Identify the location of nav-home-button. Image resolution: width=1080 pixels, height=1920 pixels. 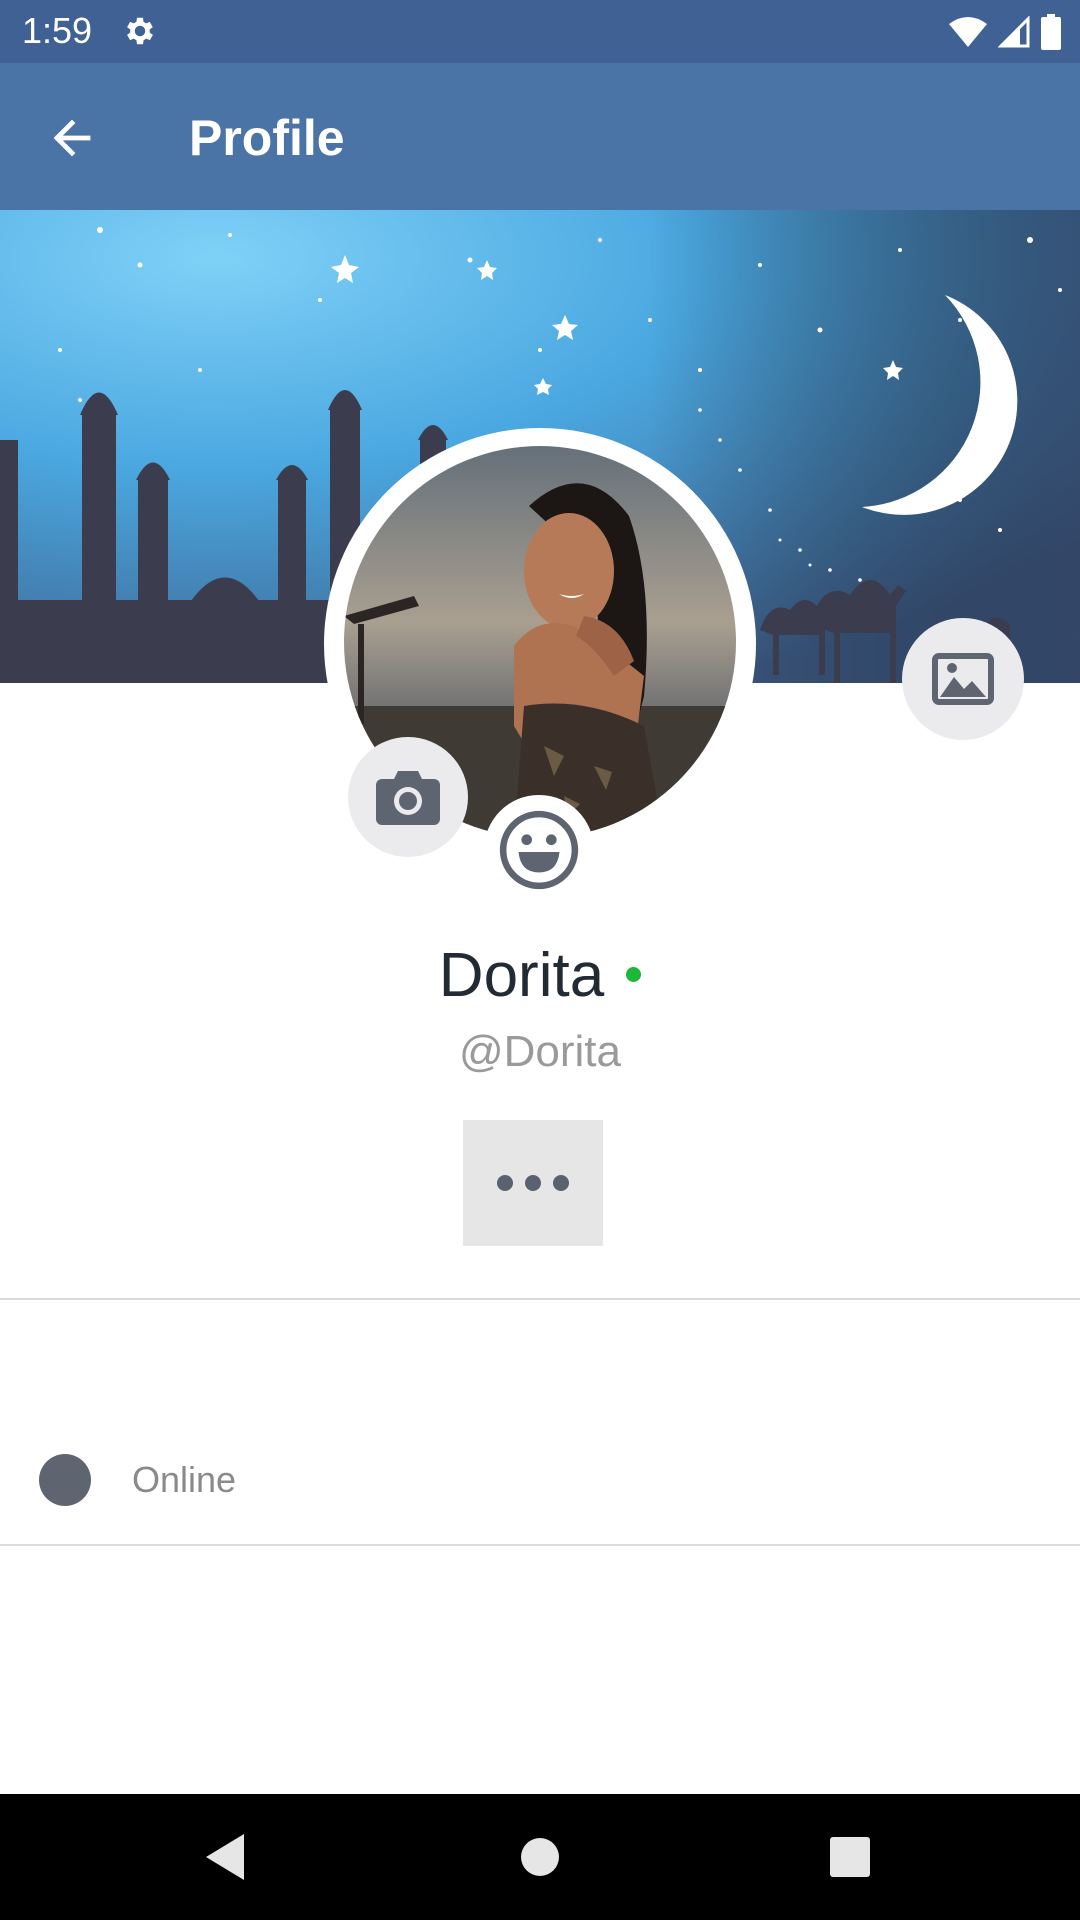
(540, 1857).